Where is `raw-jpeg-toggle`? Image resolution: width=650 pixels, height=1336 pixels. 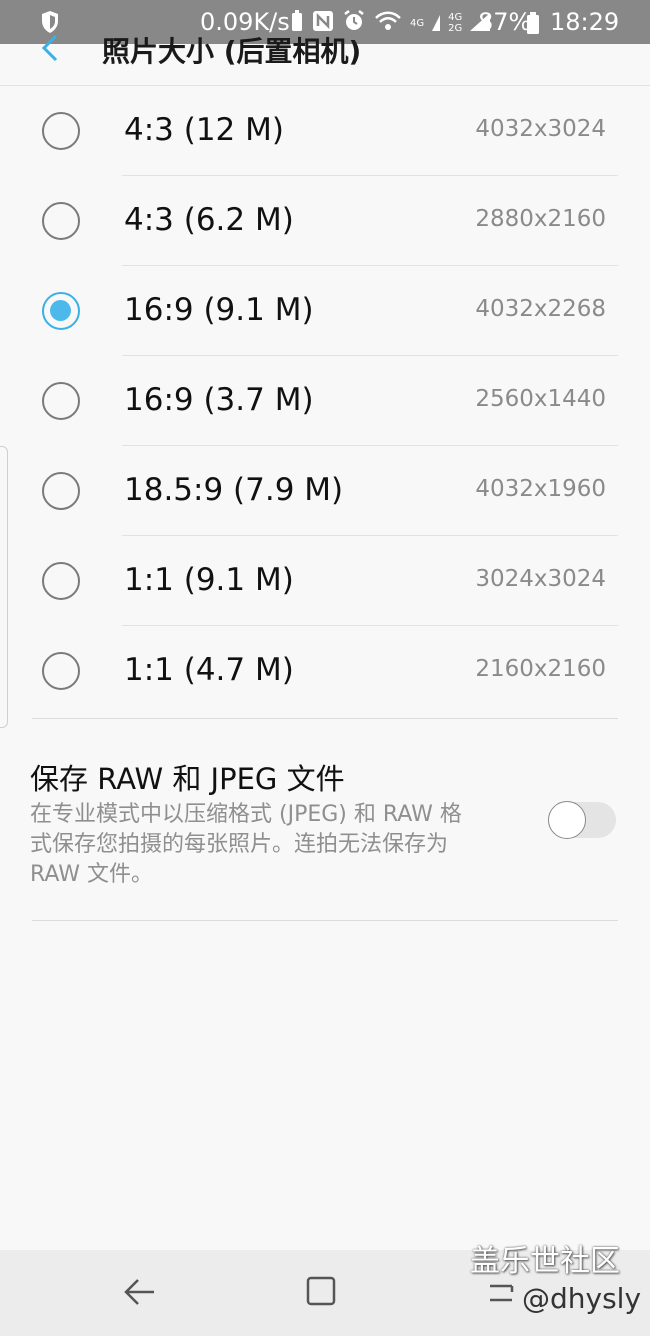 raw-jpeg-toggle is located at coordinates (582, 820).